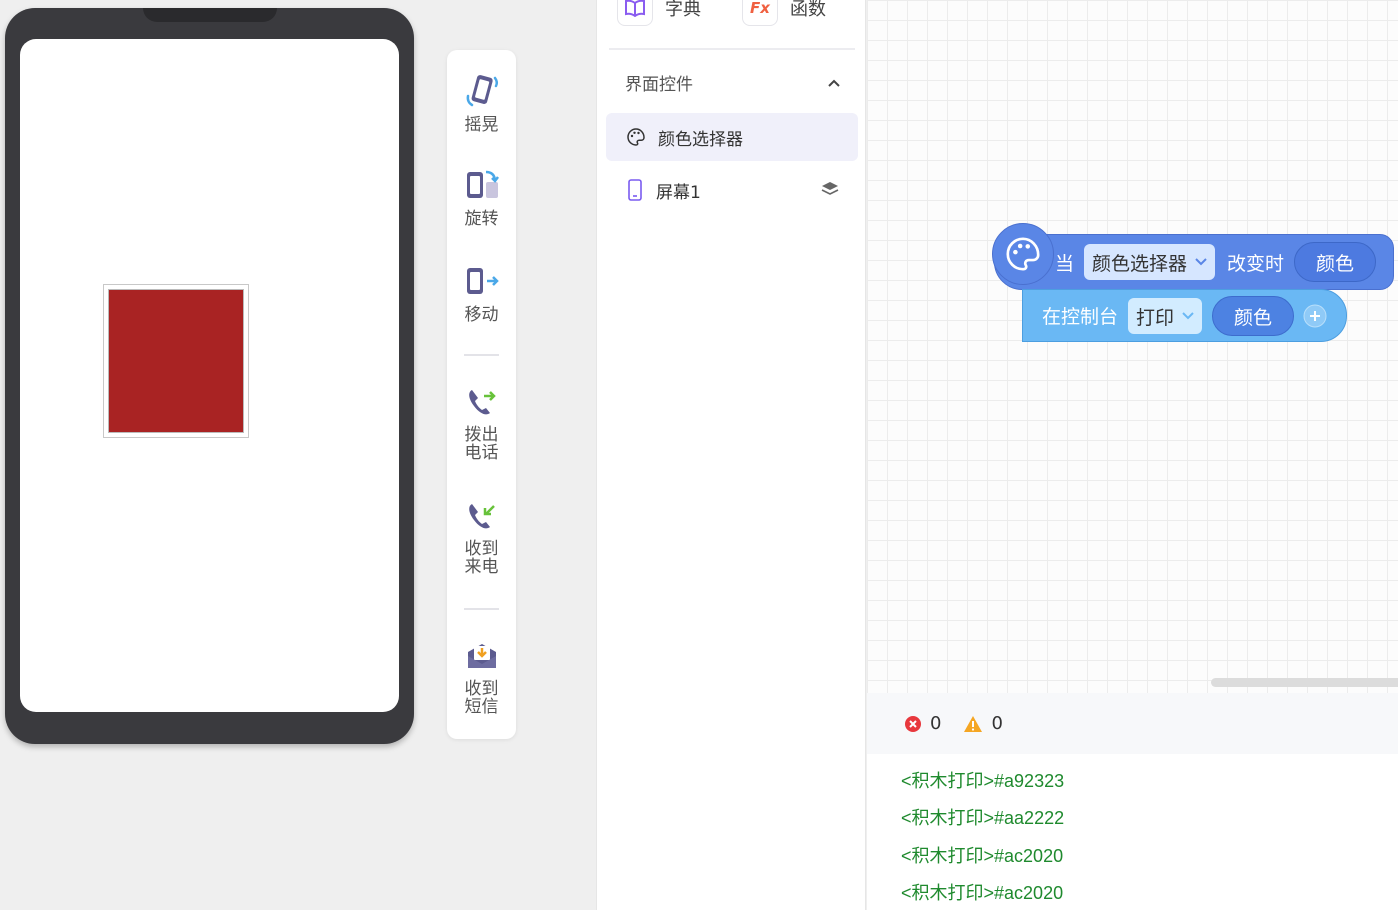 This screenshot has height=910, width=1398. I want to click on console-header: 0 0, so click(1132, 723).